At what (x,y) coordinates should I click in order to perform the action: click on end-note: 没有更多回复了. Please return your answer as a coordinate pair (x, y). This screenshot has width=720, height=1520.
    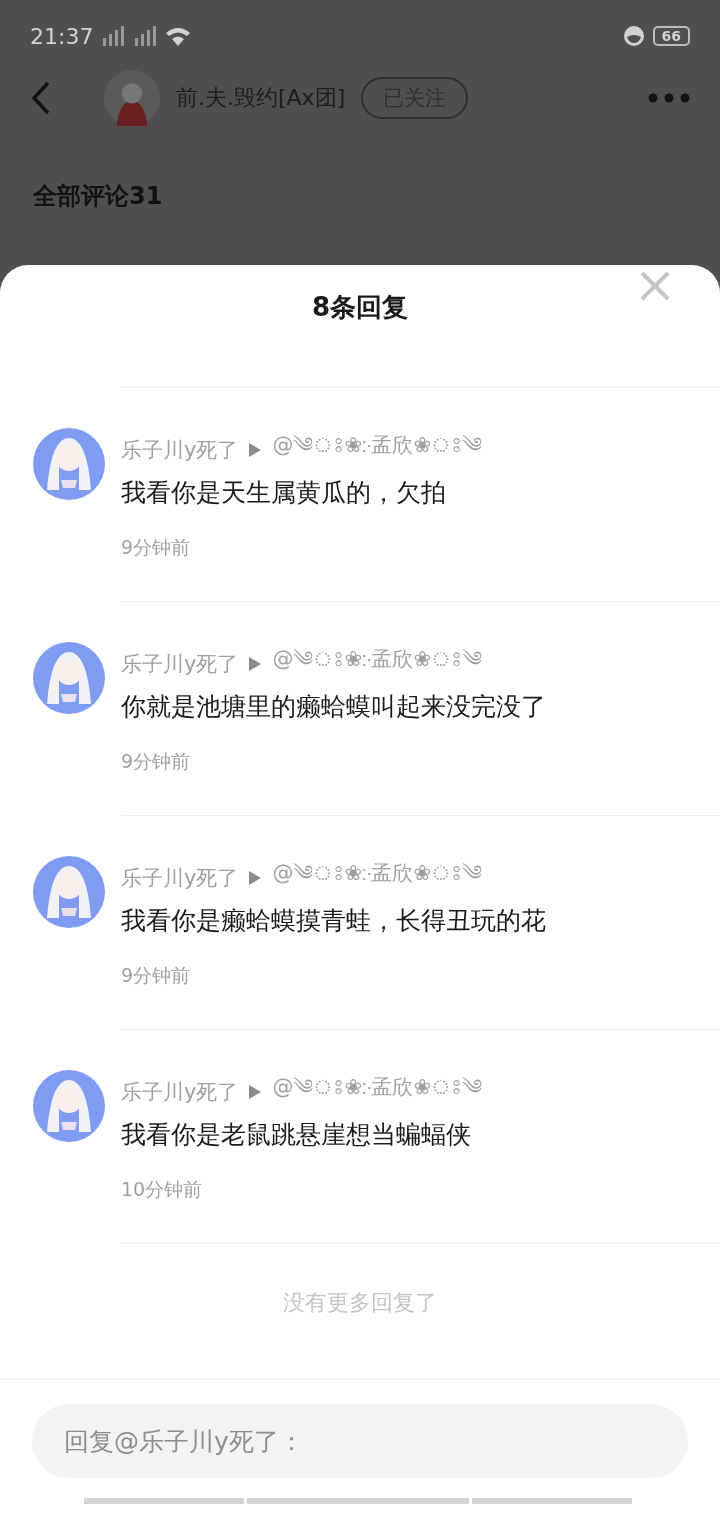
    Looking at the image, I should click on (360, 1303).